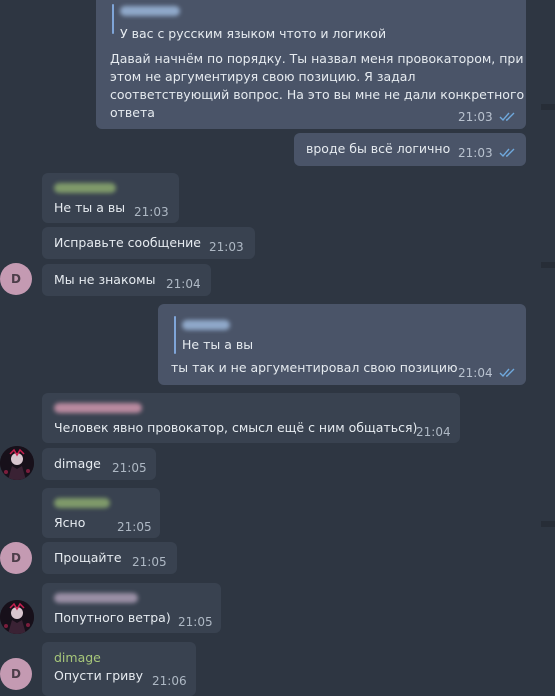 Image resolution: width=555 pixels, height=696 pixels. Describe the element at coordinates (314, 367) in the screenshot. I see `message-text: ты так и не аргументировал свою позицию` at that location.